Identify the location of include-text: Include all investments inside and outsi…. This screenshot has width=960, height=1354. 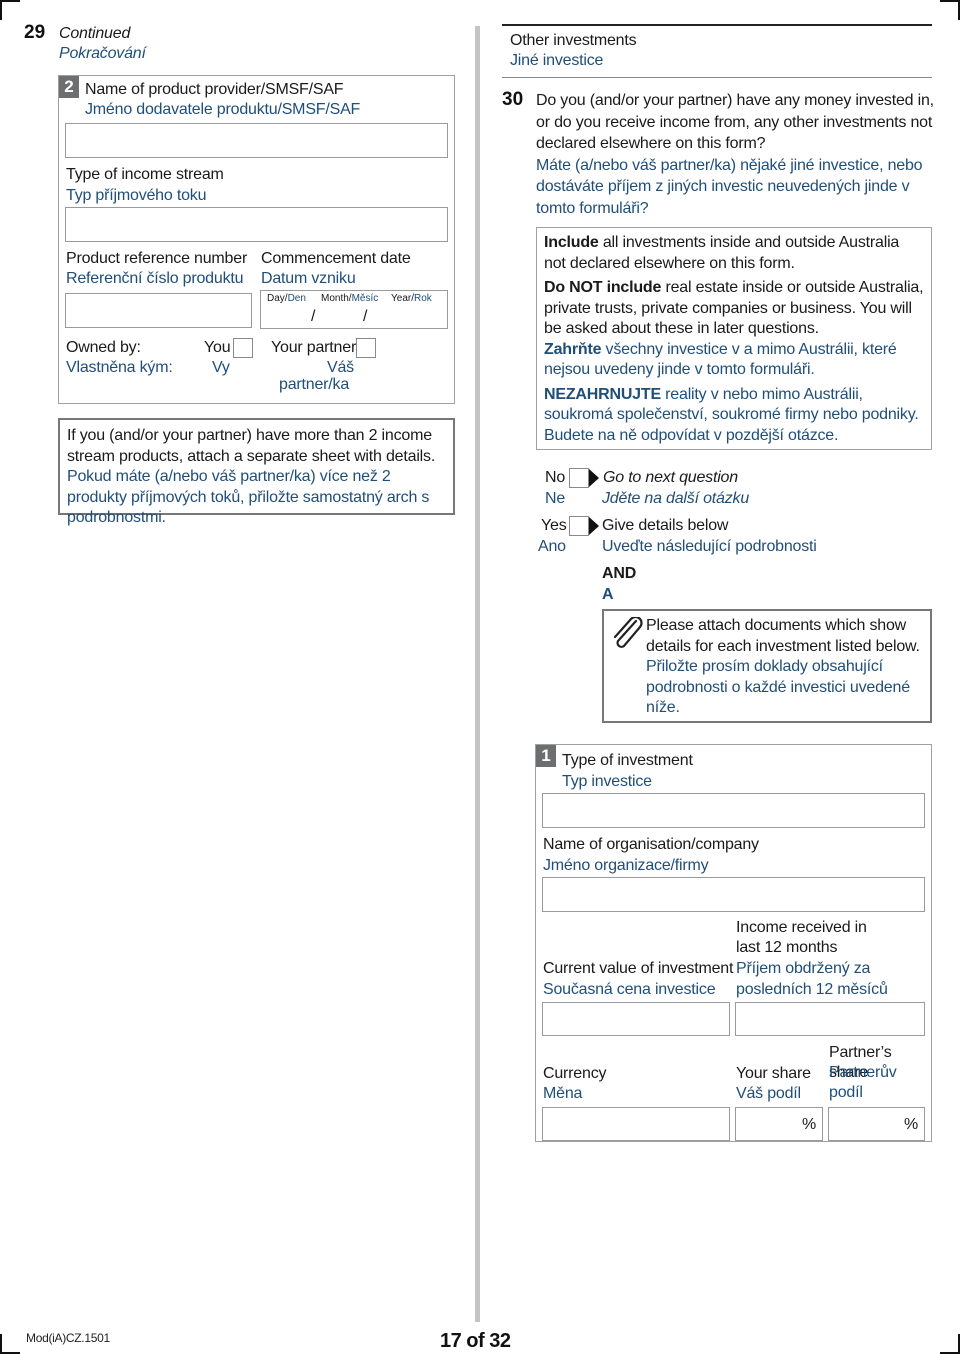
(722, 253).